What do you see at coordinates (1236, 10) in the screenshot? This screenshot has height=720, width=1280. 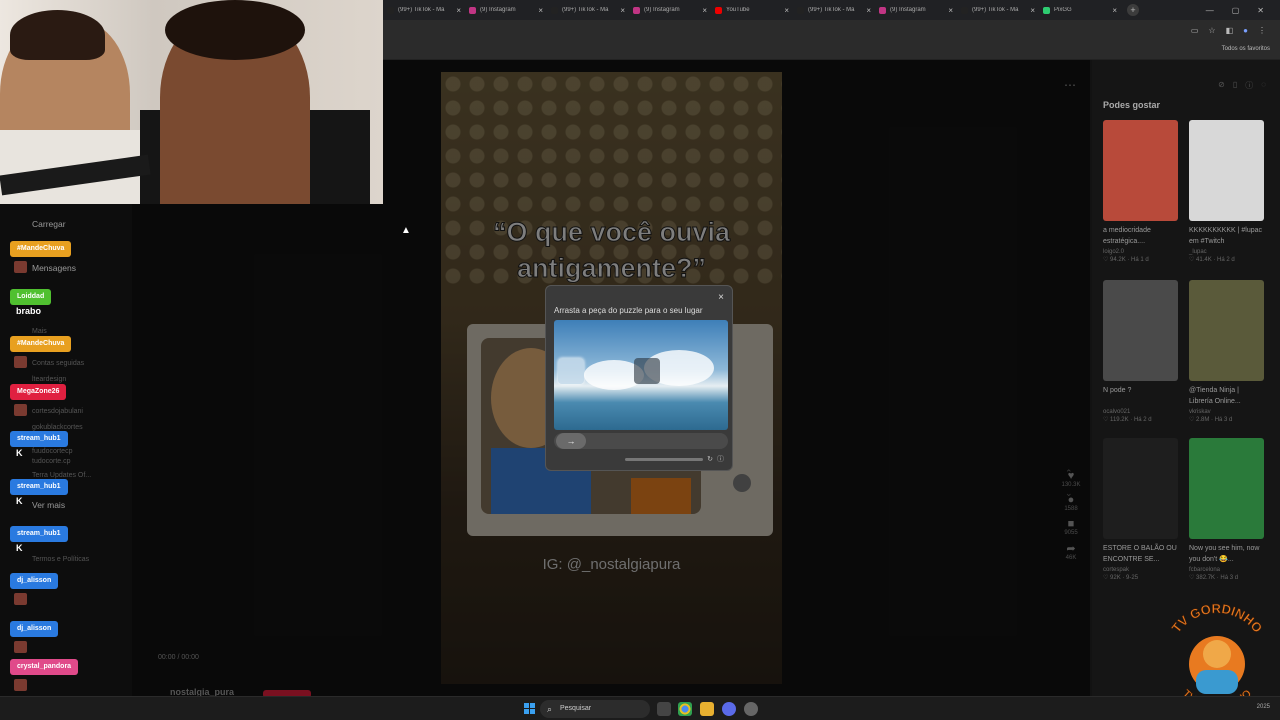 I see `maximize-icon: ▢` at bounding box center [1236, 10].